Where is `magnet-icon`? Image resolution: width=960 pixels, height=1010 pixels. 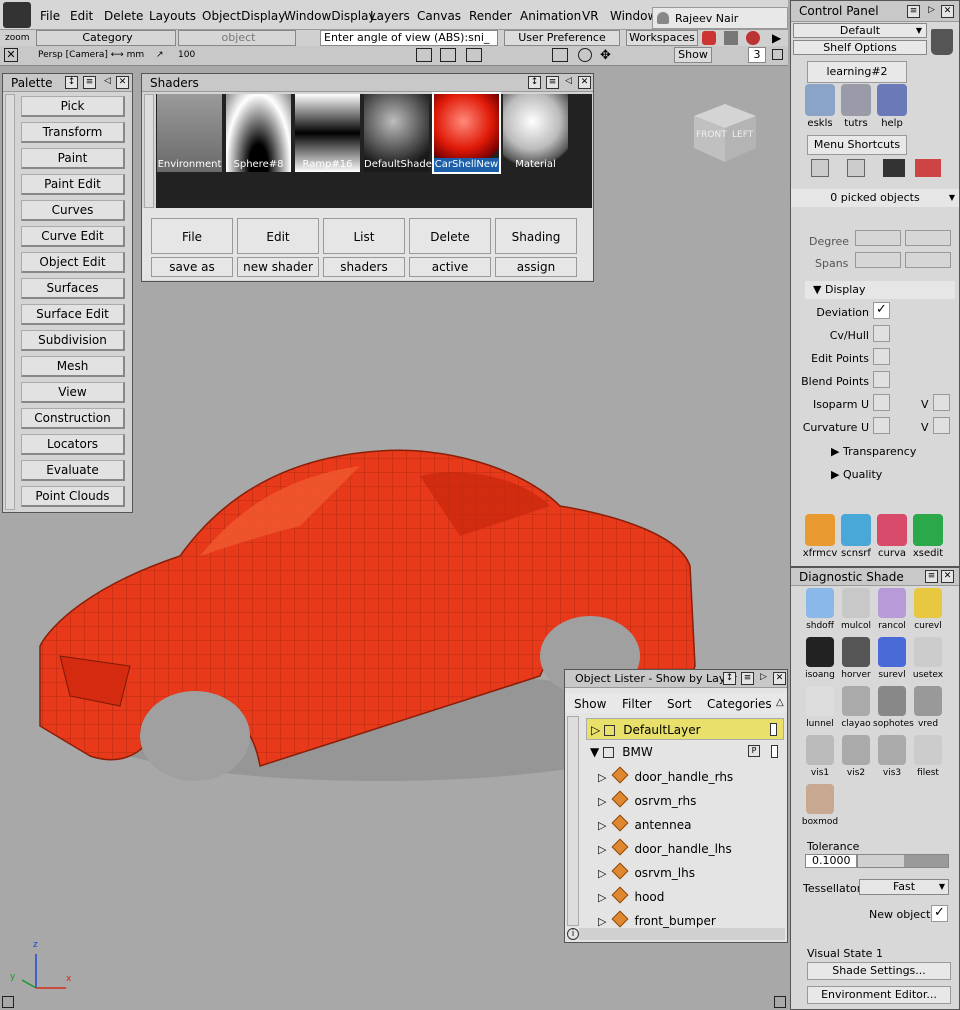 magnet-icon is located at coordinates (709, 38).